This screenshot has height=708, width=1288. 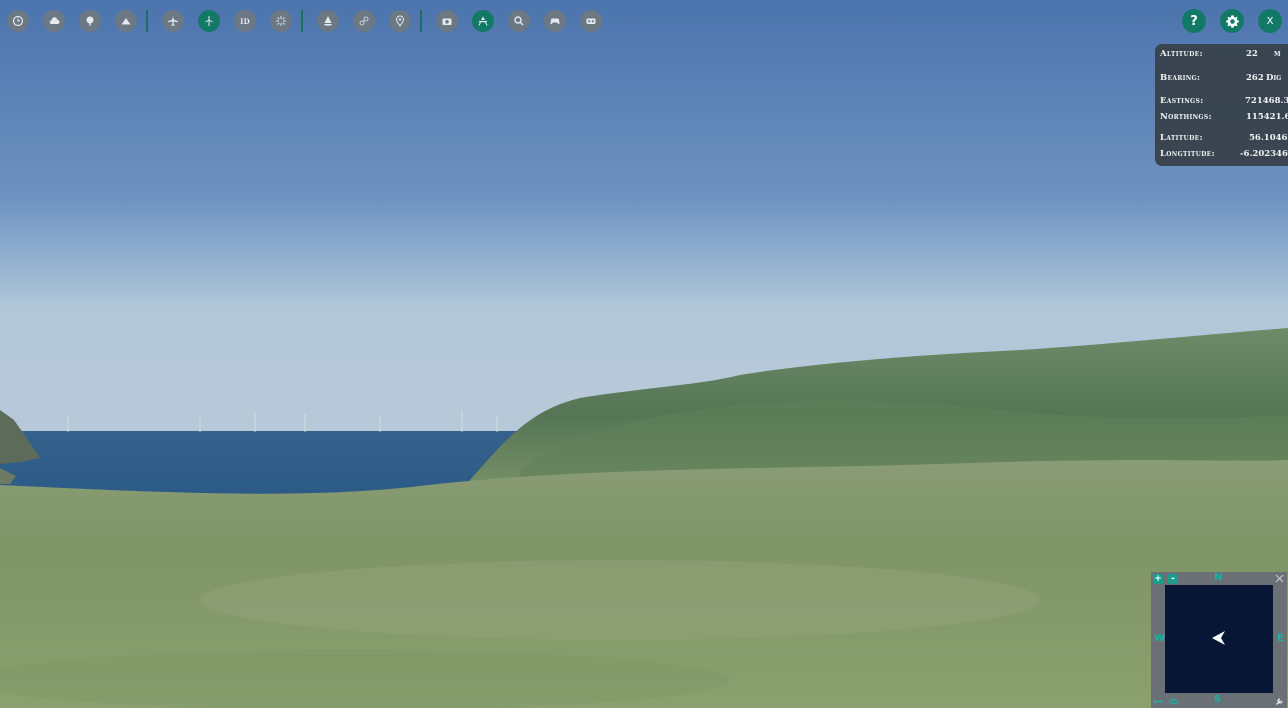 What do you see at coordinates (126, 21) in the screenshot?
I see `terrain-icon` at bounding box center [126, 21].